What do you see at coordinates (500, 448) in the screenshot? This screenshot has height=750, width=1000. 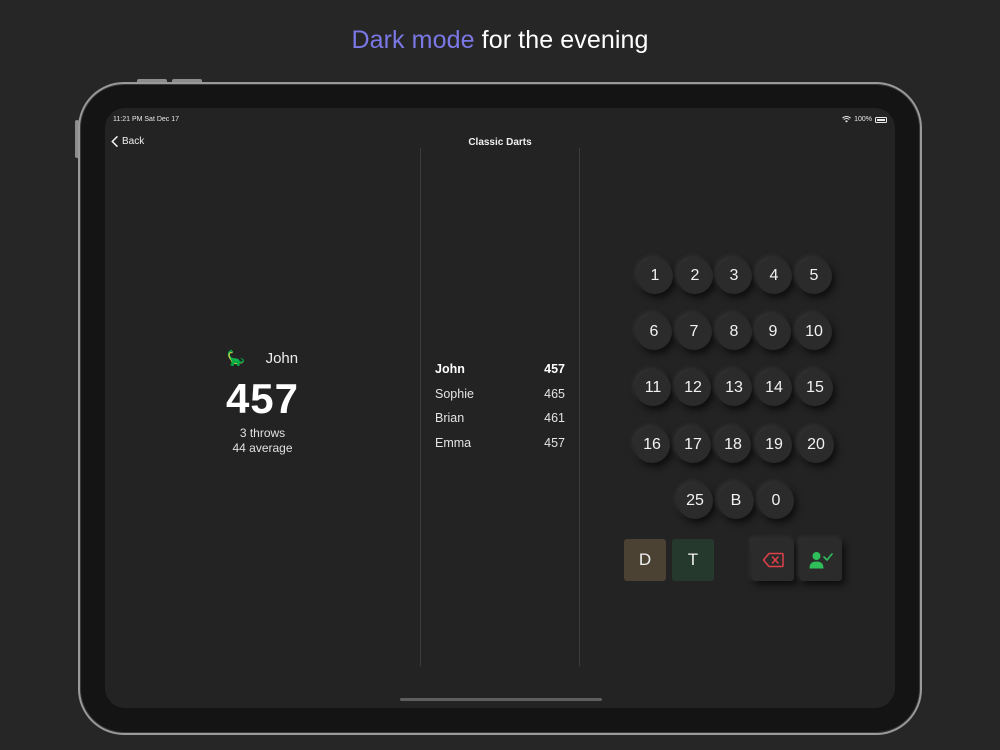 I see `scoreboard-row: Emma 457` at bounding box center [500, 448].